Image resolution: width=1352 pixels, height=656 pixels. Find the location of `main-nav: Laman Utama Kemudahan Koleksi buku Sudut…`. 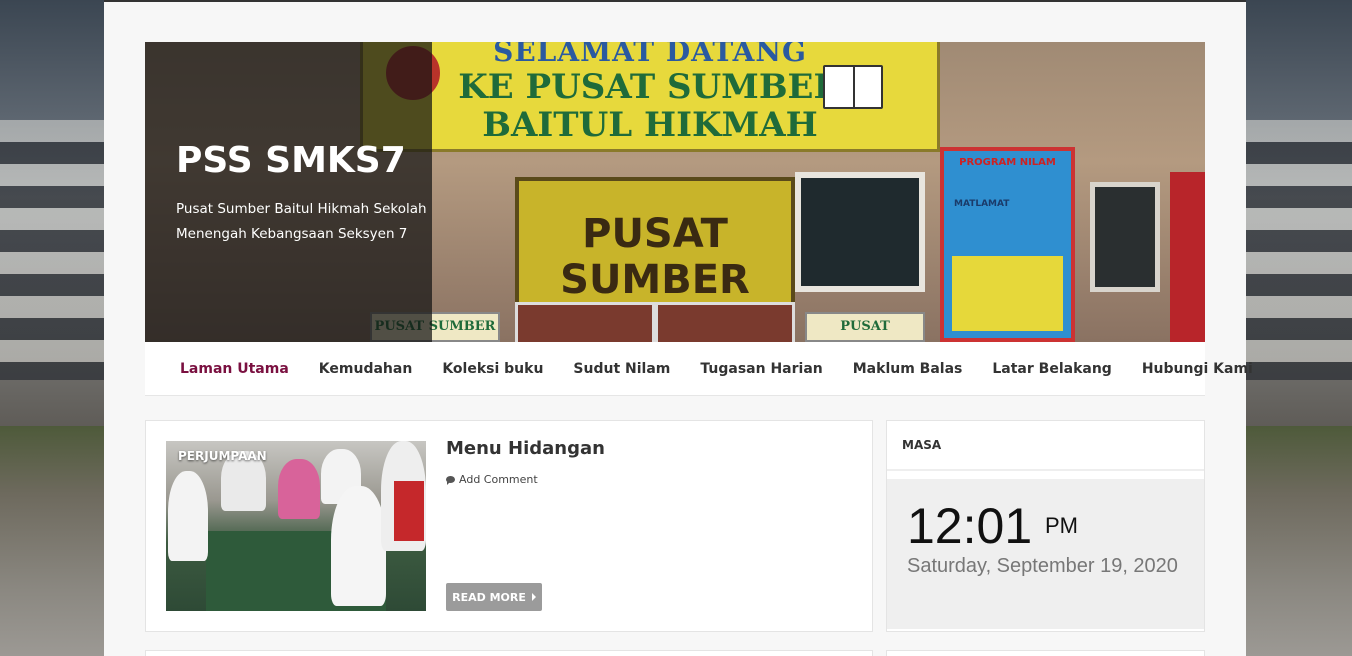

main-nav: Laman Utama Kemudahan Koleksi buku Sudut… is located at coordinates (699, 369).